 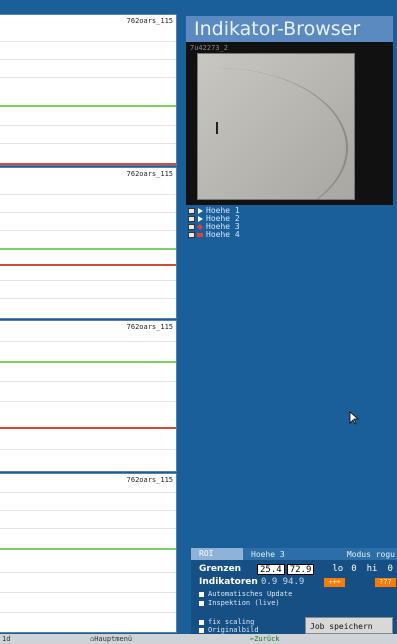 I want to click on fix-scaling-label: fix scaling, so click(x=231, y=622).